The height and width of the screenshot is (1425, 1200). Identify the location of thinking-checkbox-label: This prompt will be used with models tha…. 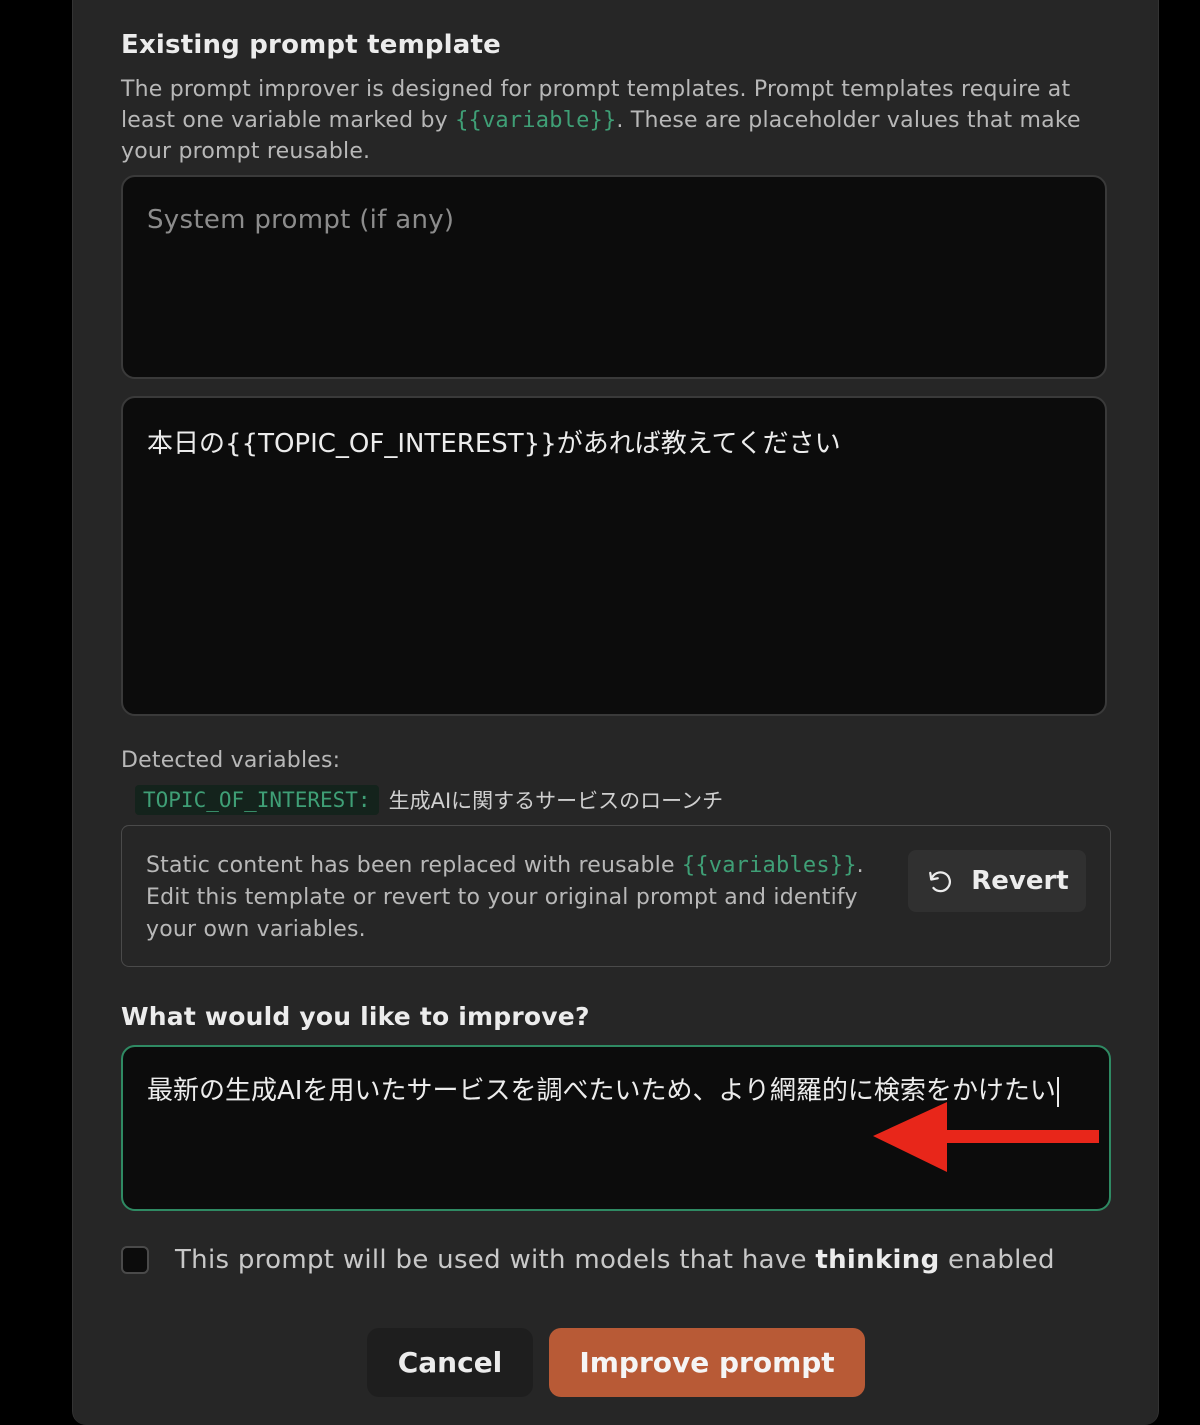
(615, 1260).